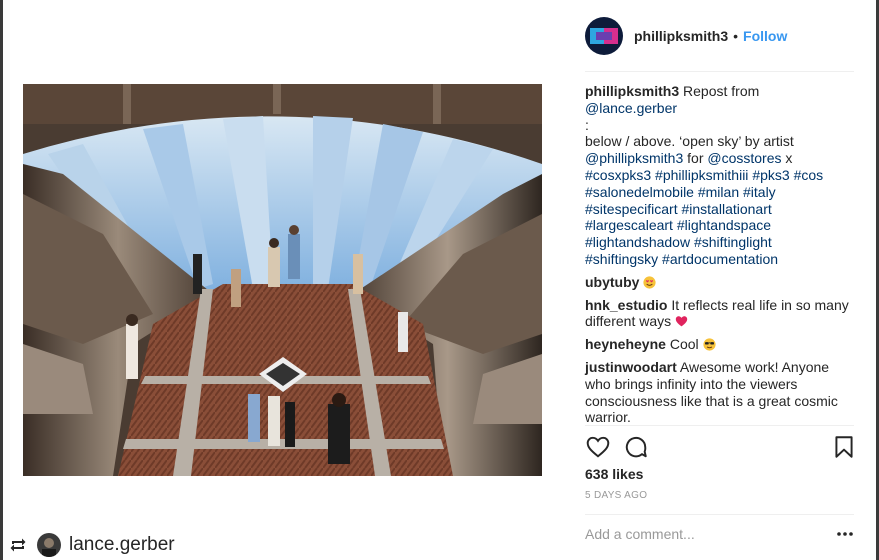  What do you see at coordinates (612, 282) in the screenshot?
I see `comment-username: ubytuby` at bounding box center [612, 282].